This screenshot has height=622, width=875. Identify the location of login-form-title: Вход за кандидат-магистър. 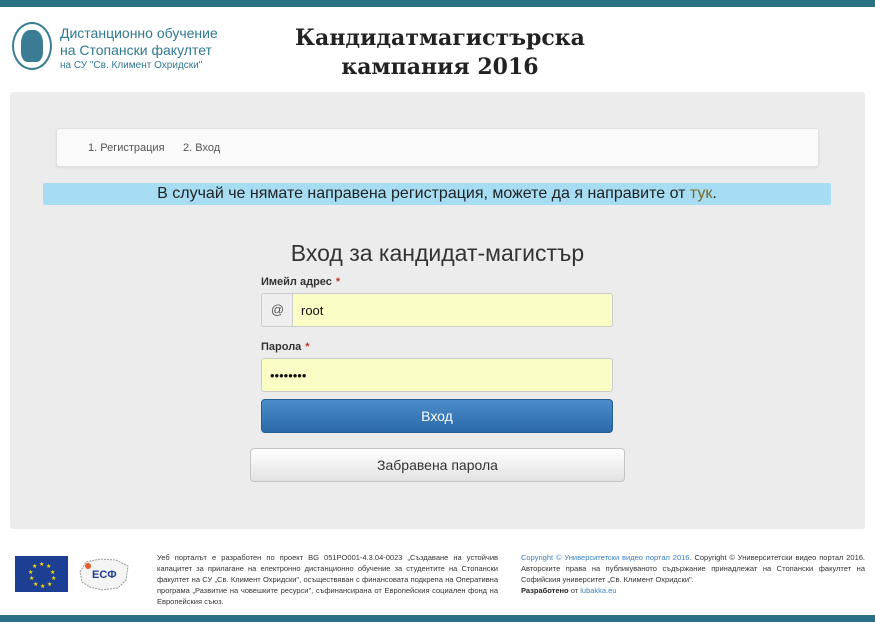
(437, 253).